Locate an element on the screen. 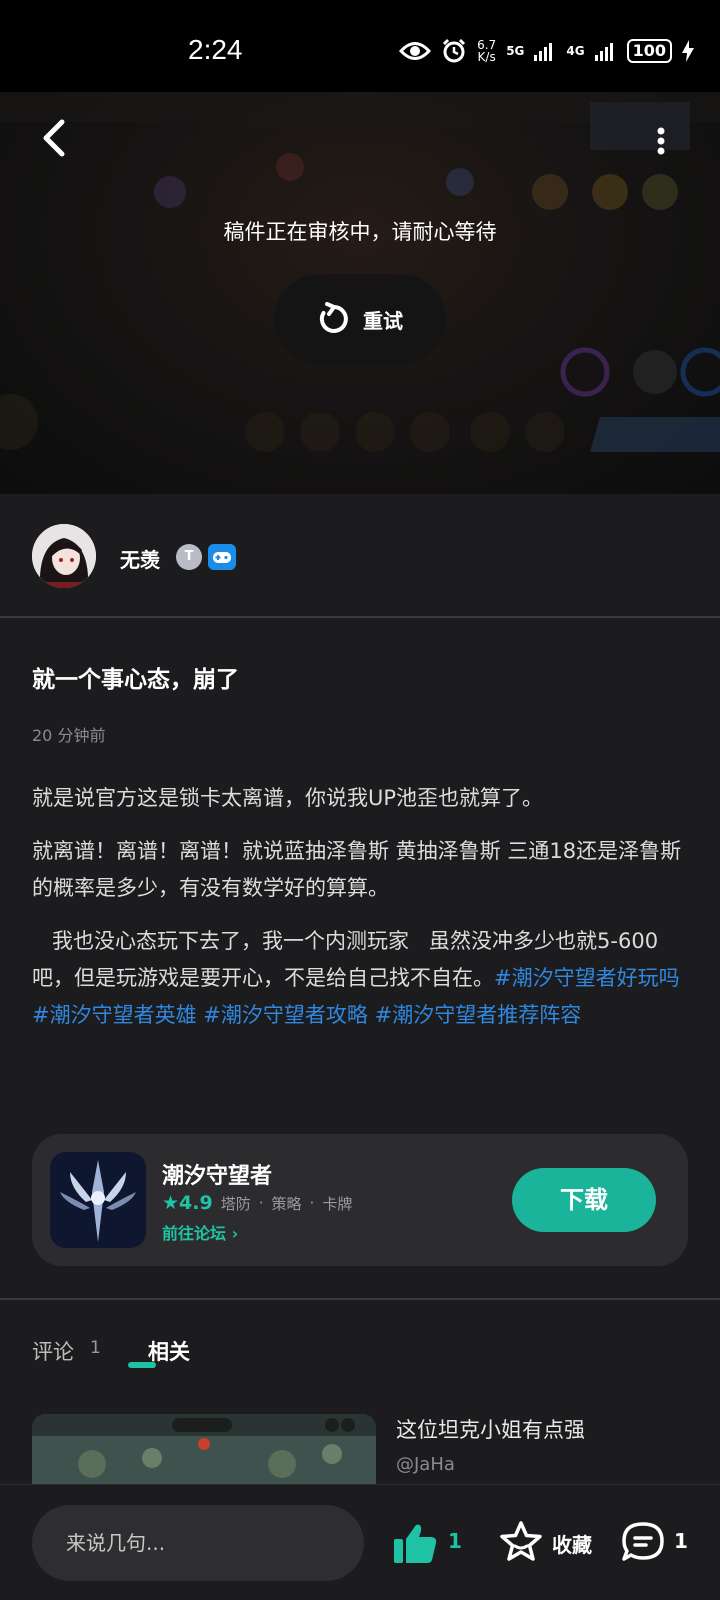  signal-icon is located at coordinates (543, 52).